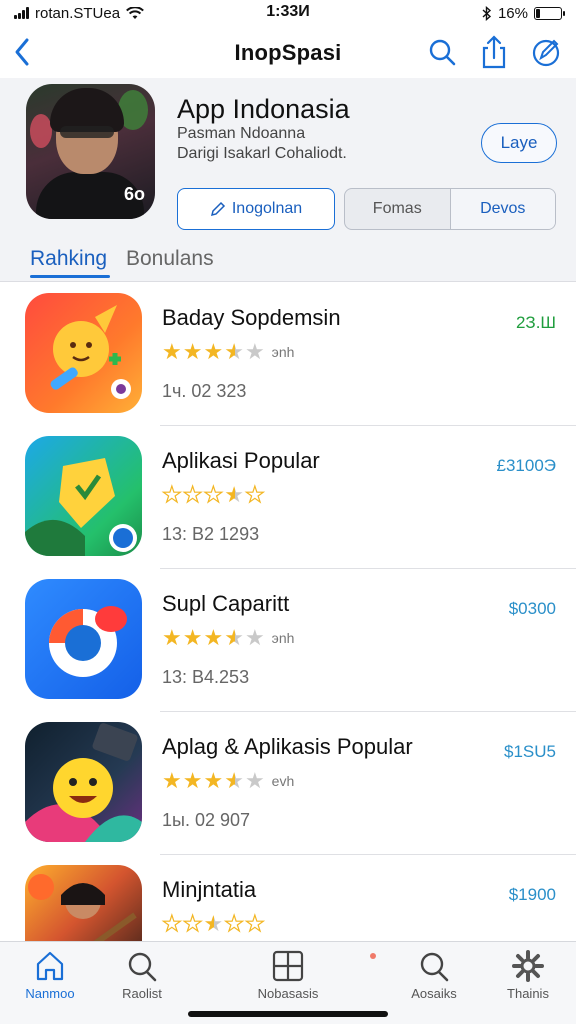 Image resolution: width=576 pixels, height=1024 pixels. I want to click on app-name: App Indonasia, so click(263, 109).